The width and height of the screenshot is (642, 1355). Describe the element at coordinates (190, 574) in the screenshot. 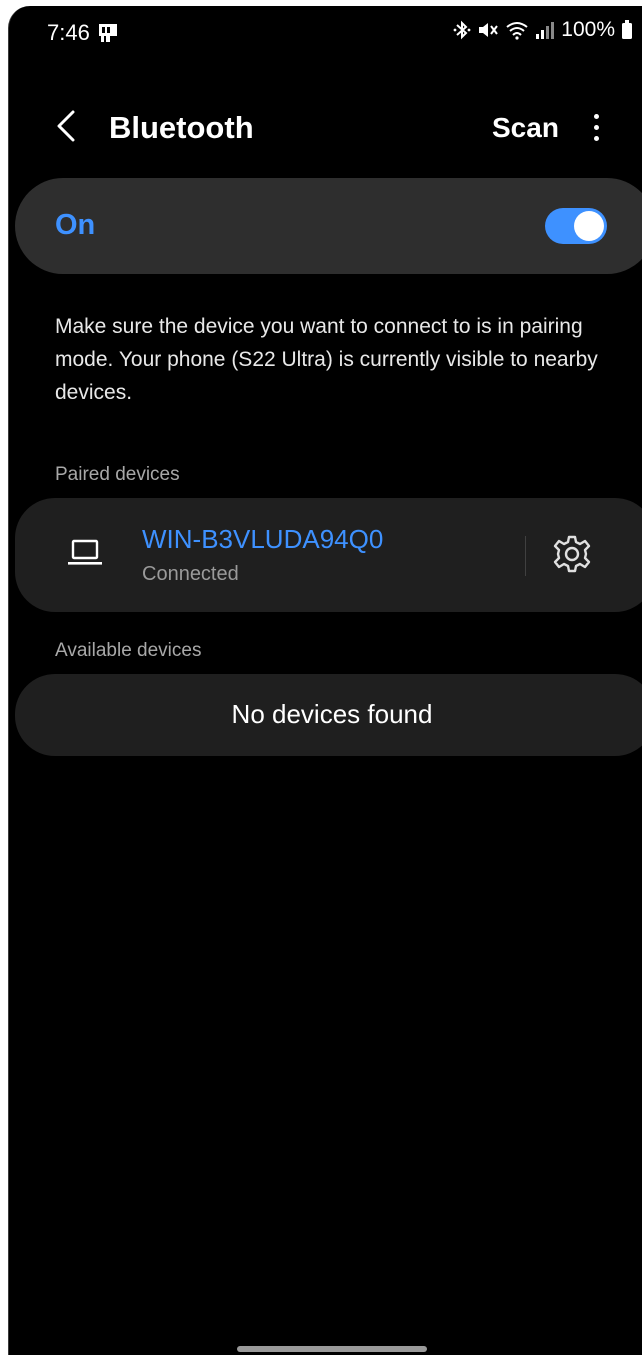

I see `device-status: Connected` at that location.